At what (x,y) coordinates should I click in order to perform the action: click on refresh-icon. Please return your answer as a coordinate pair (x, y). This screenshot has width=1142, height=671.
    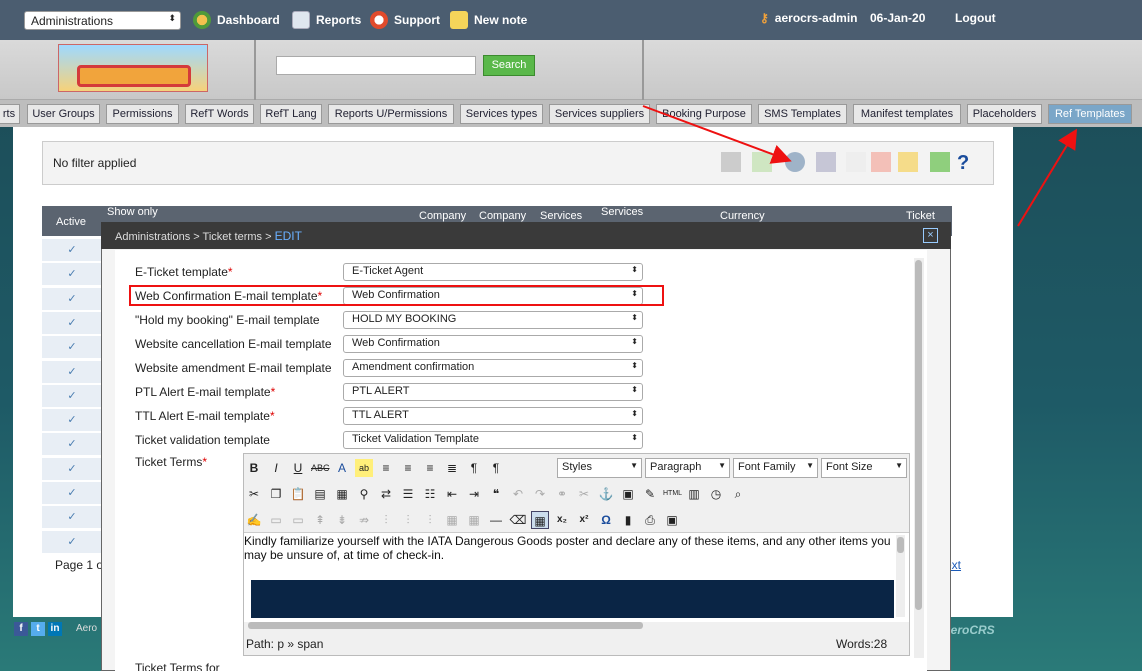
    Looking at the image, I should click on (940, 162).